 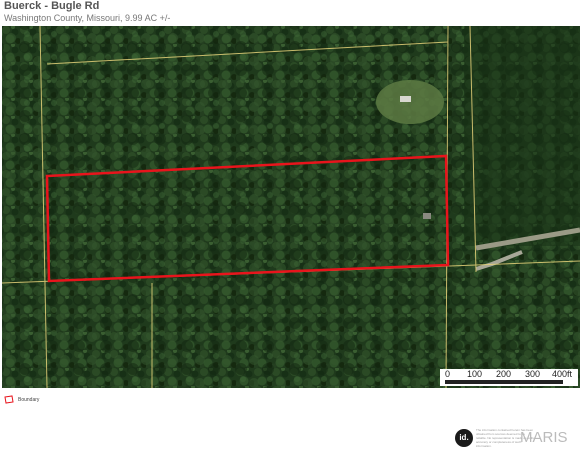 I want to click on scale-bar: 0 100 200 300 400ft, so click(x=509, y=377).